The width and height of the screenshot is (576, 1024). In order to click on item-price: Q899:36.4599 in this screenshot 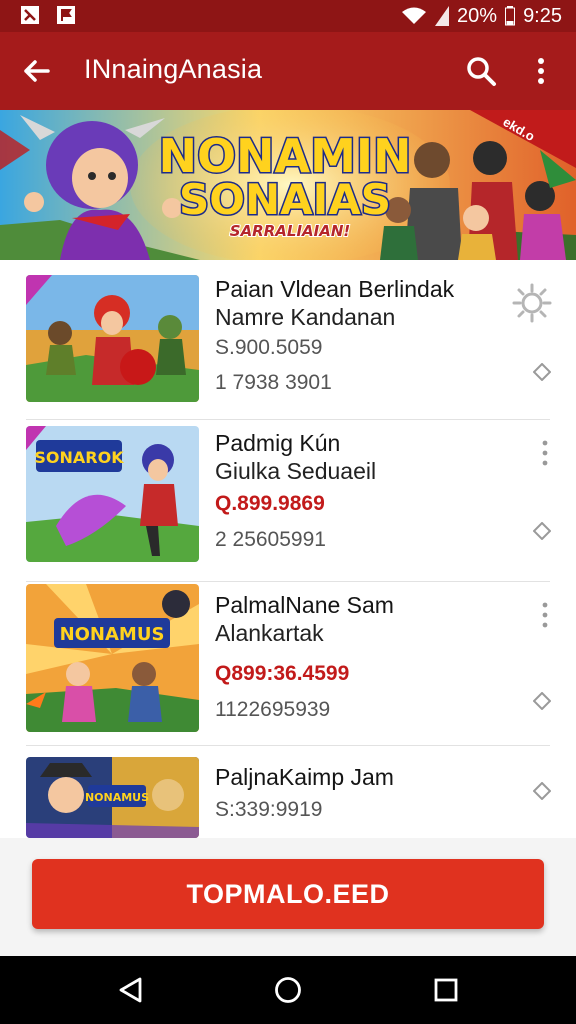, I will do `click(282, 673)`.